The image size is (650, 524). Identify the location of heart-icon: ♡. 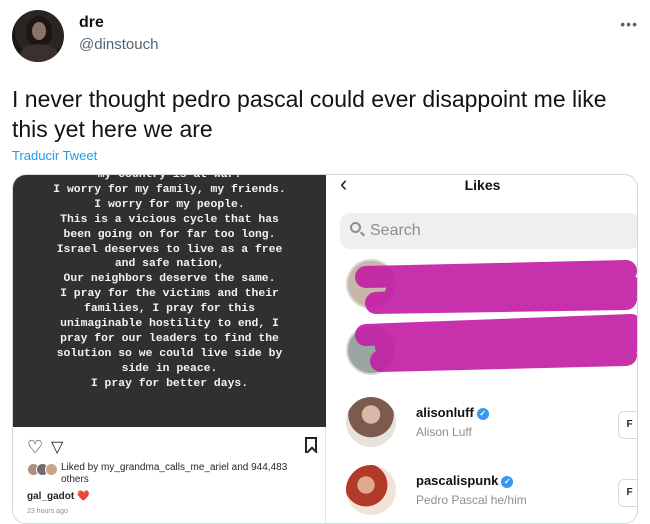
(35, 447).